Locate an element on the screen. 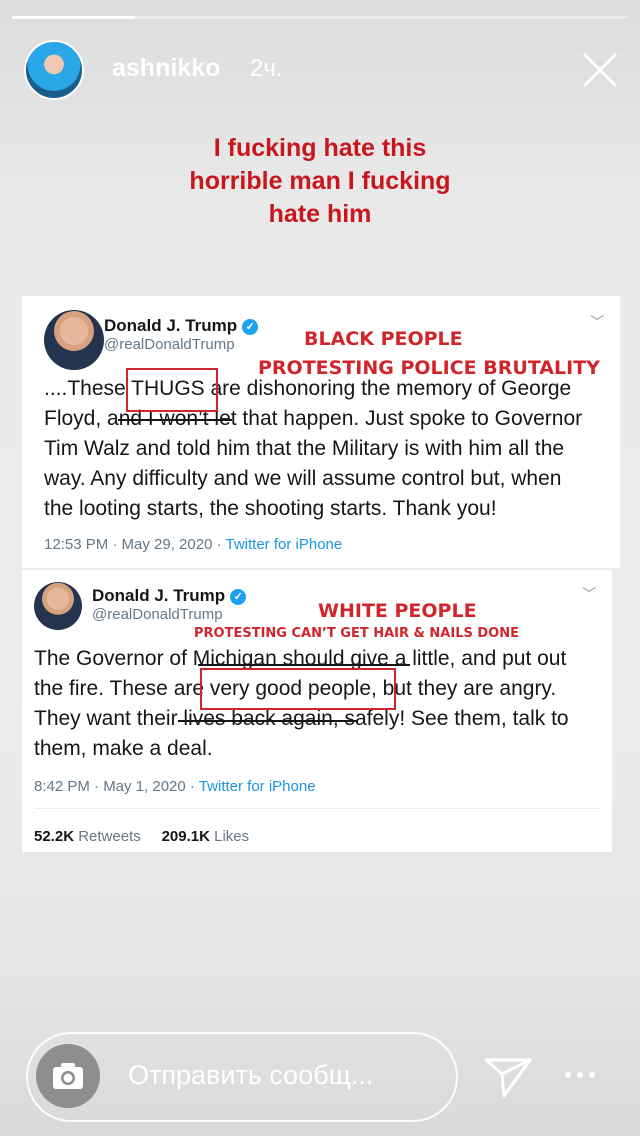  annotation-subtitle: PROTESTING CAN’T GET HAIR & NAILS DONE is located at coordinates (356, 633).